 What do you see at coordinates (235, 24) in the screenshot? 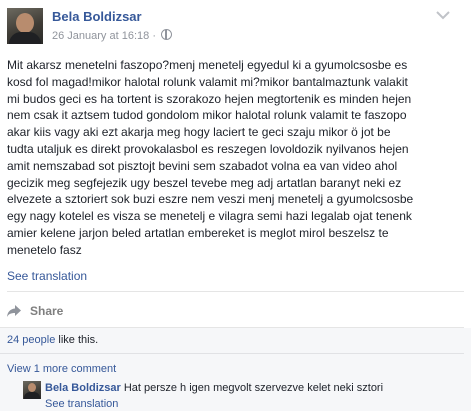
I see `post-header: Bela Boldizsar 26 January at 16:18 ·` at bounding box center [235, 24].